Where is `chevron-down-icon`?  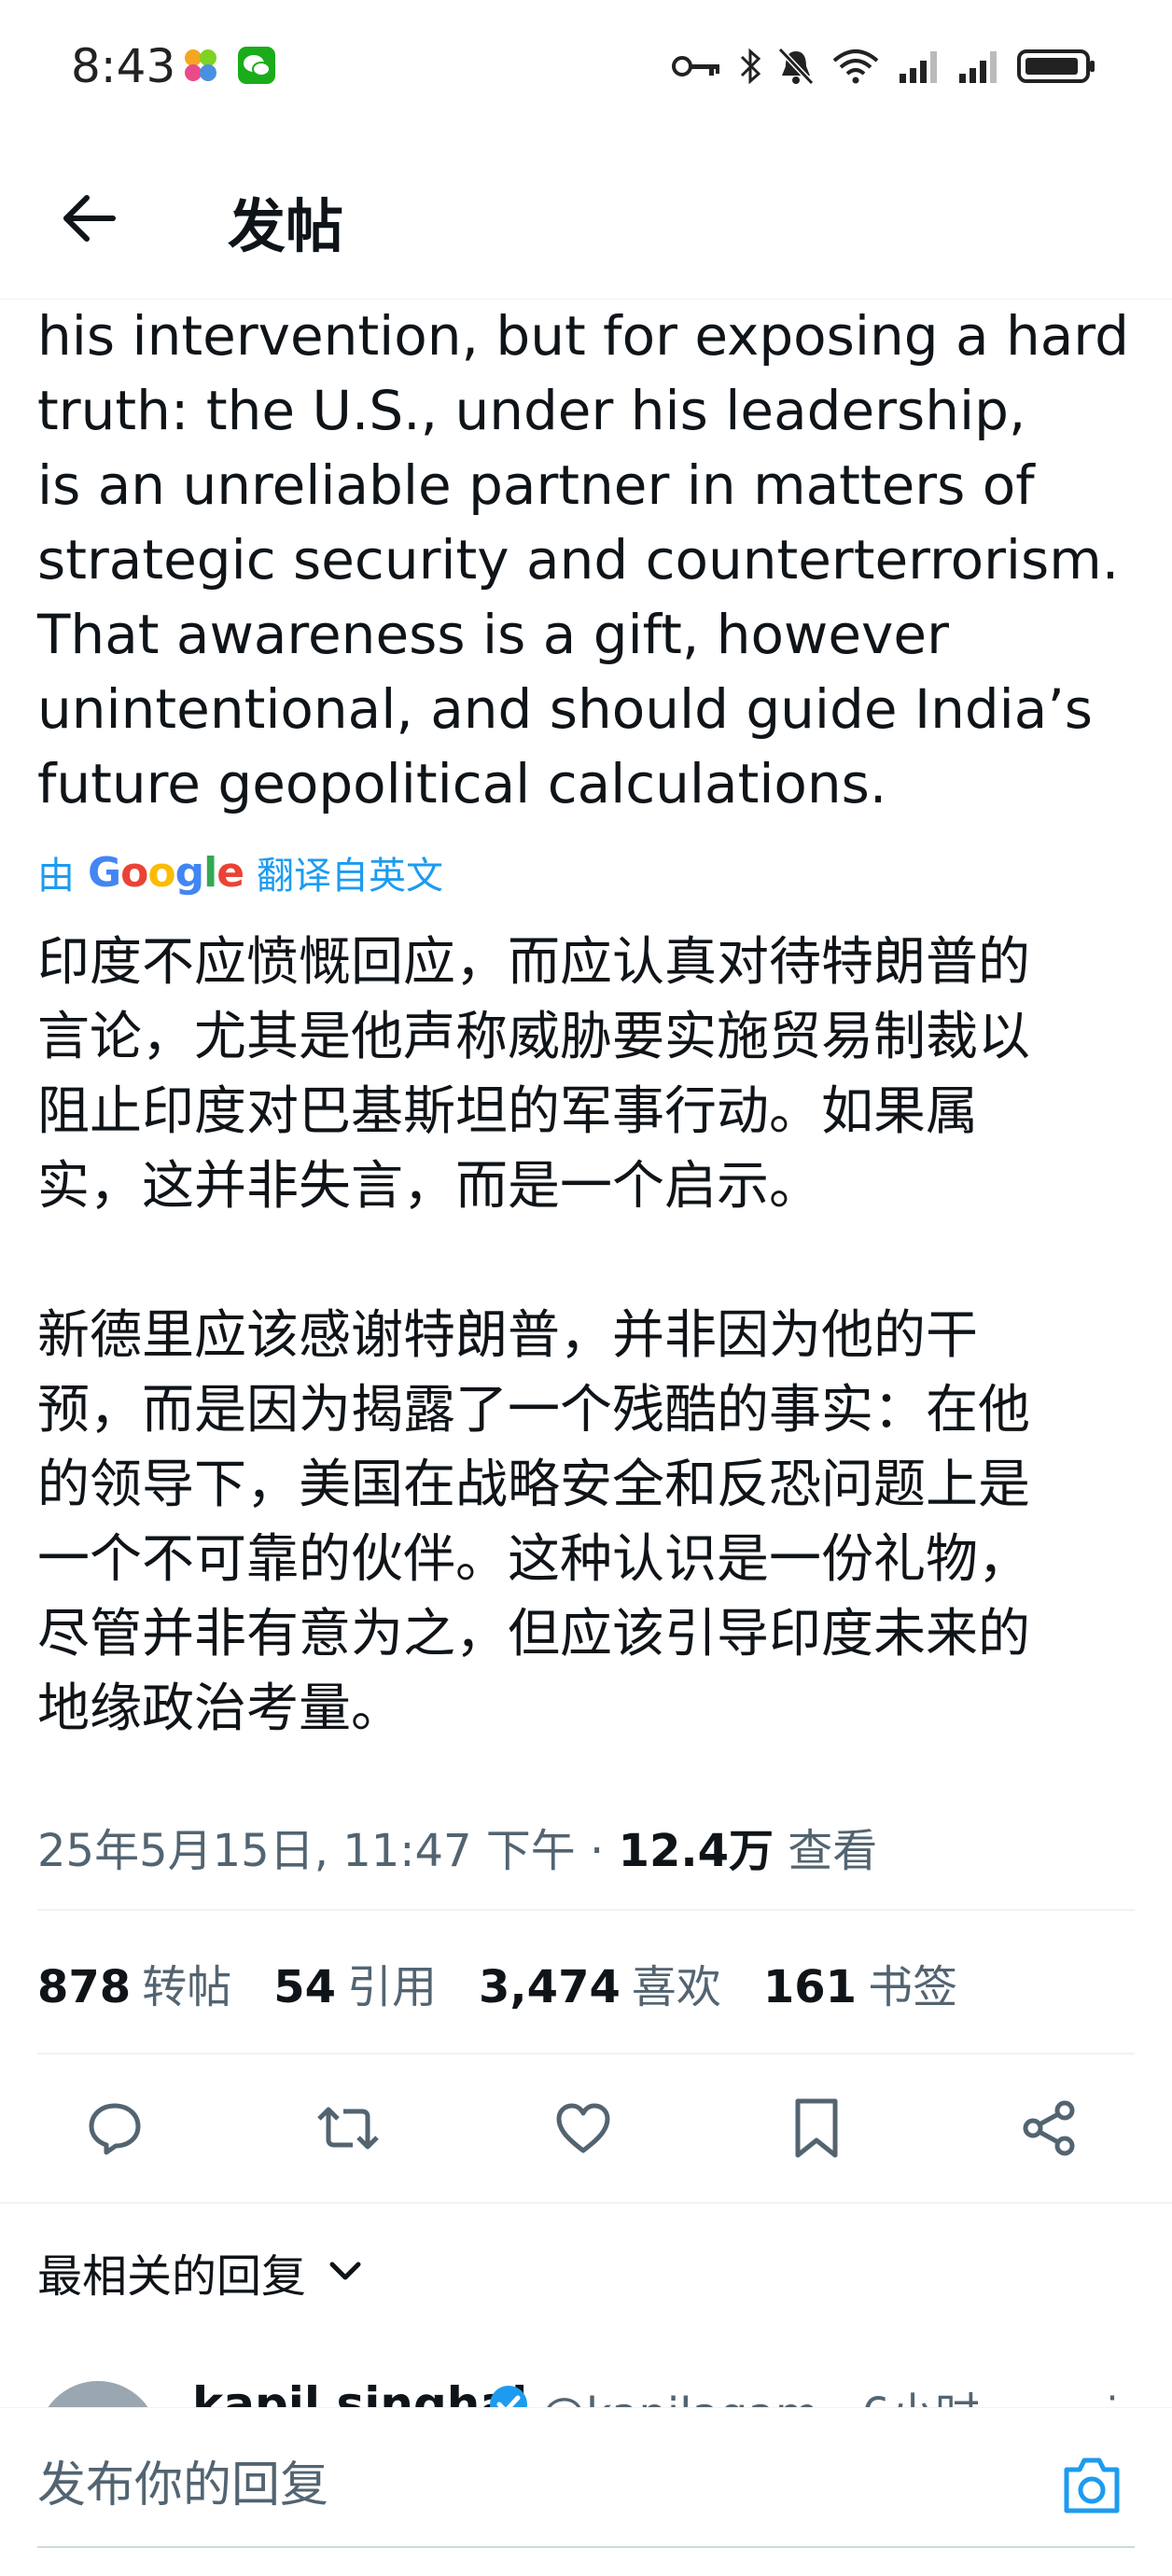 chevron-down-icon is located at coordinates (345, 2272).